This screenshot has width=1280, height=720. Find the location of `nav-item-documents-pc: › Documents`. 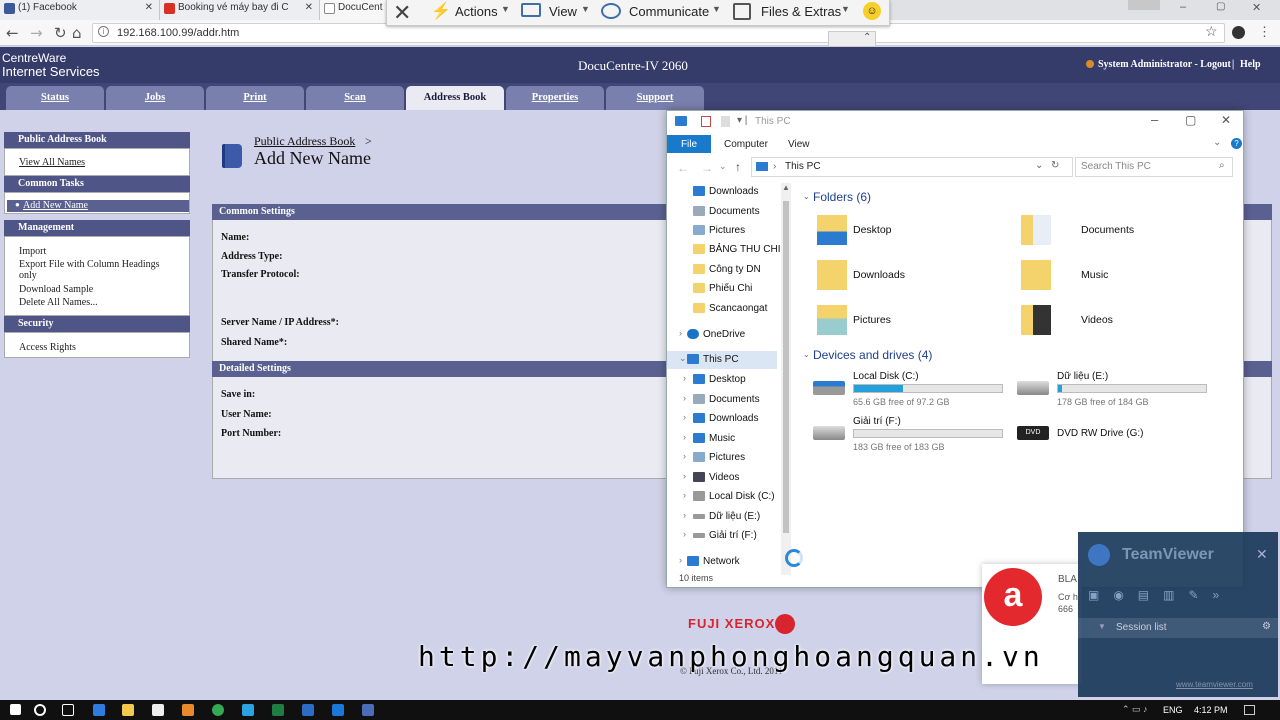

nav-item-documents-pc: › Documents is located at coordinates (723, 400).